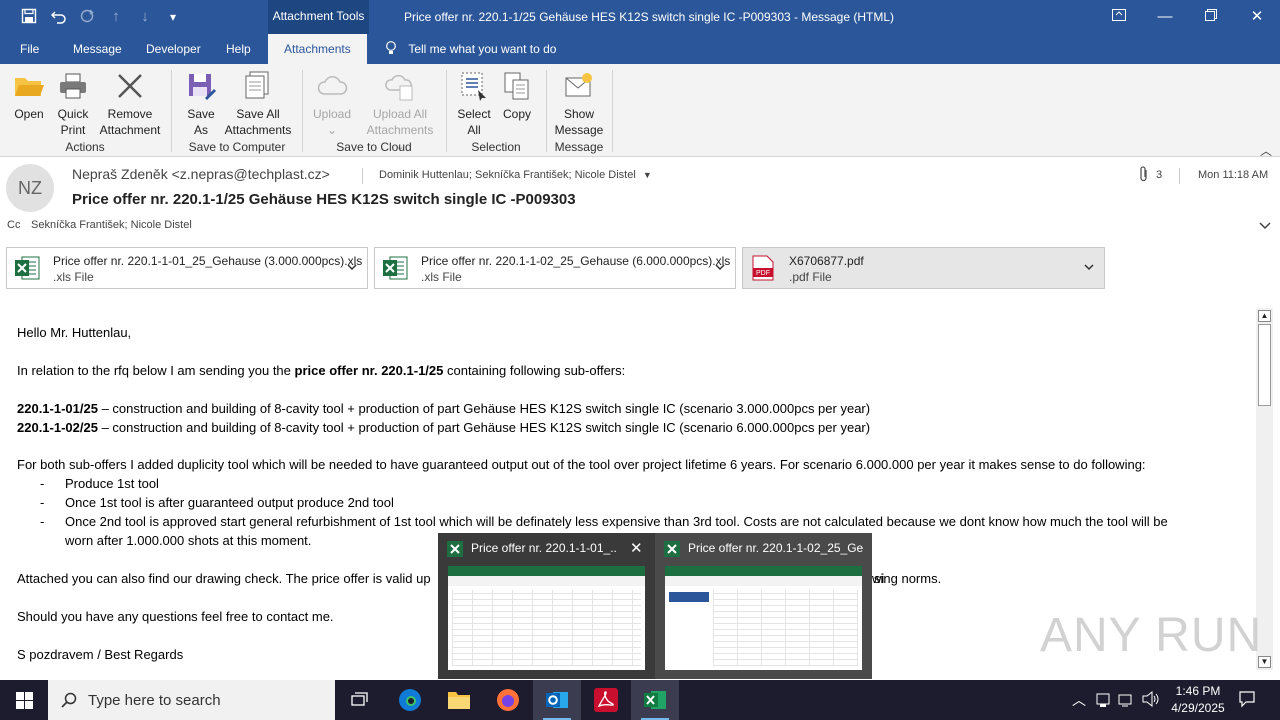 This screenshot has height=720, width=1280. Describe the element at coordinates (1103, 701) in the screenshot. I see `network-drive-icon` at that location.